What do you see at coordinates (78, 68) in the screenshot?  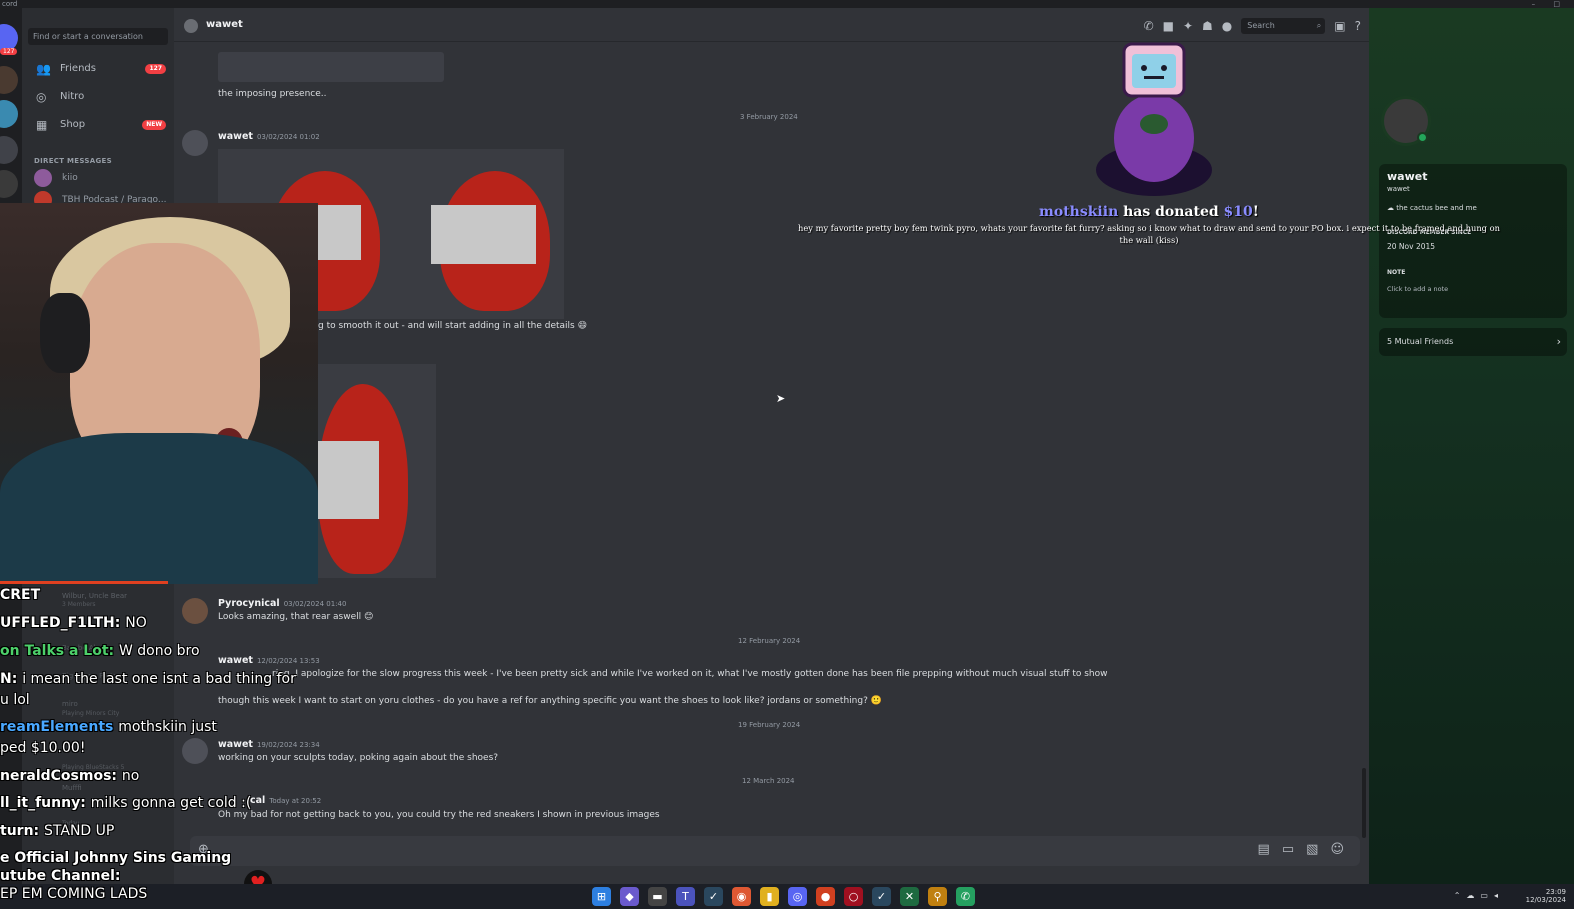 I see `sidebar-item-label: Friends` at bounding box center [78, 68].